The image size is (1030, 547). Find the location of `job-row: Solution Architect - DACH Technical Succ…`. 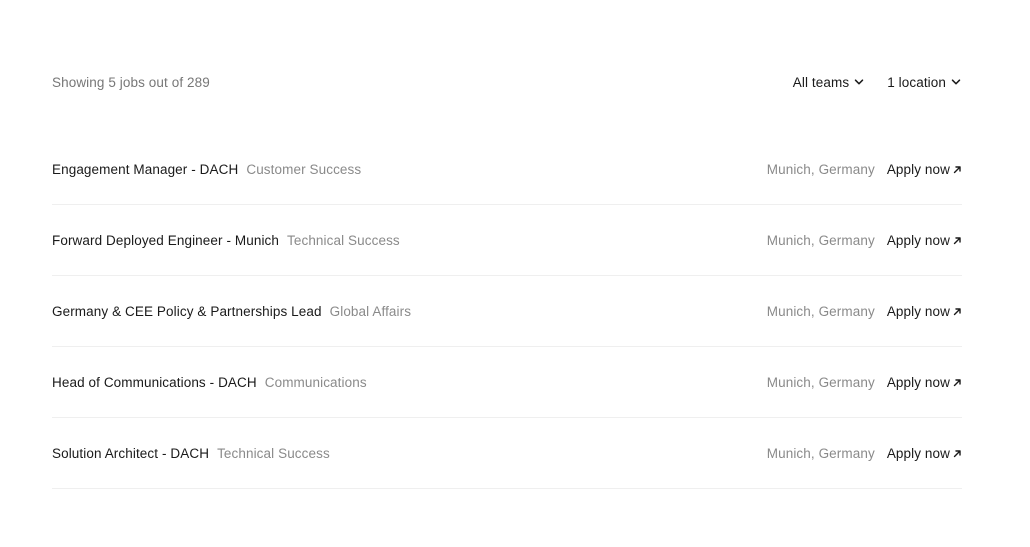

job-row: Solution Architect - DACH Technical Succ… is located at coordinates (507, 453).